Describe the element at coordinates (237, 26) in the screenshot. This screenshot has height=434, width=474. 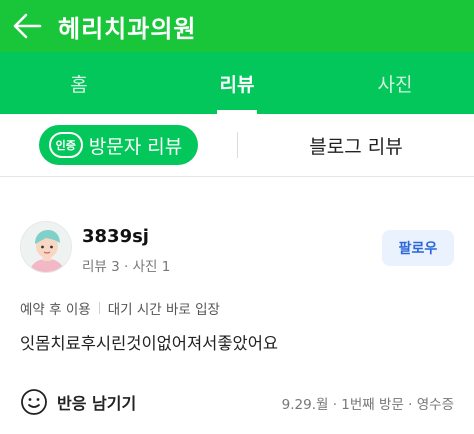
I see `top-app-bar: 헤리치과의원` at that location.